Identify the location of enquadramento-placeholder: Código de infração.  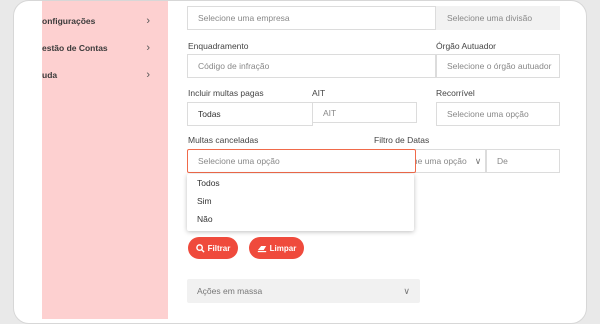
(234, 66).